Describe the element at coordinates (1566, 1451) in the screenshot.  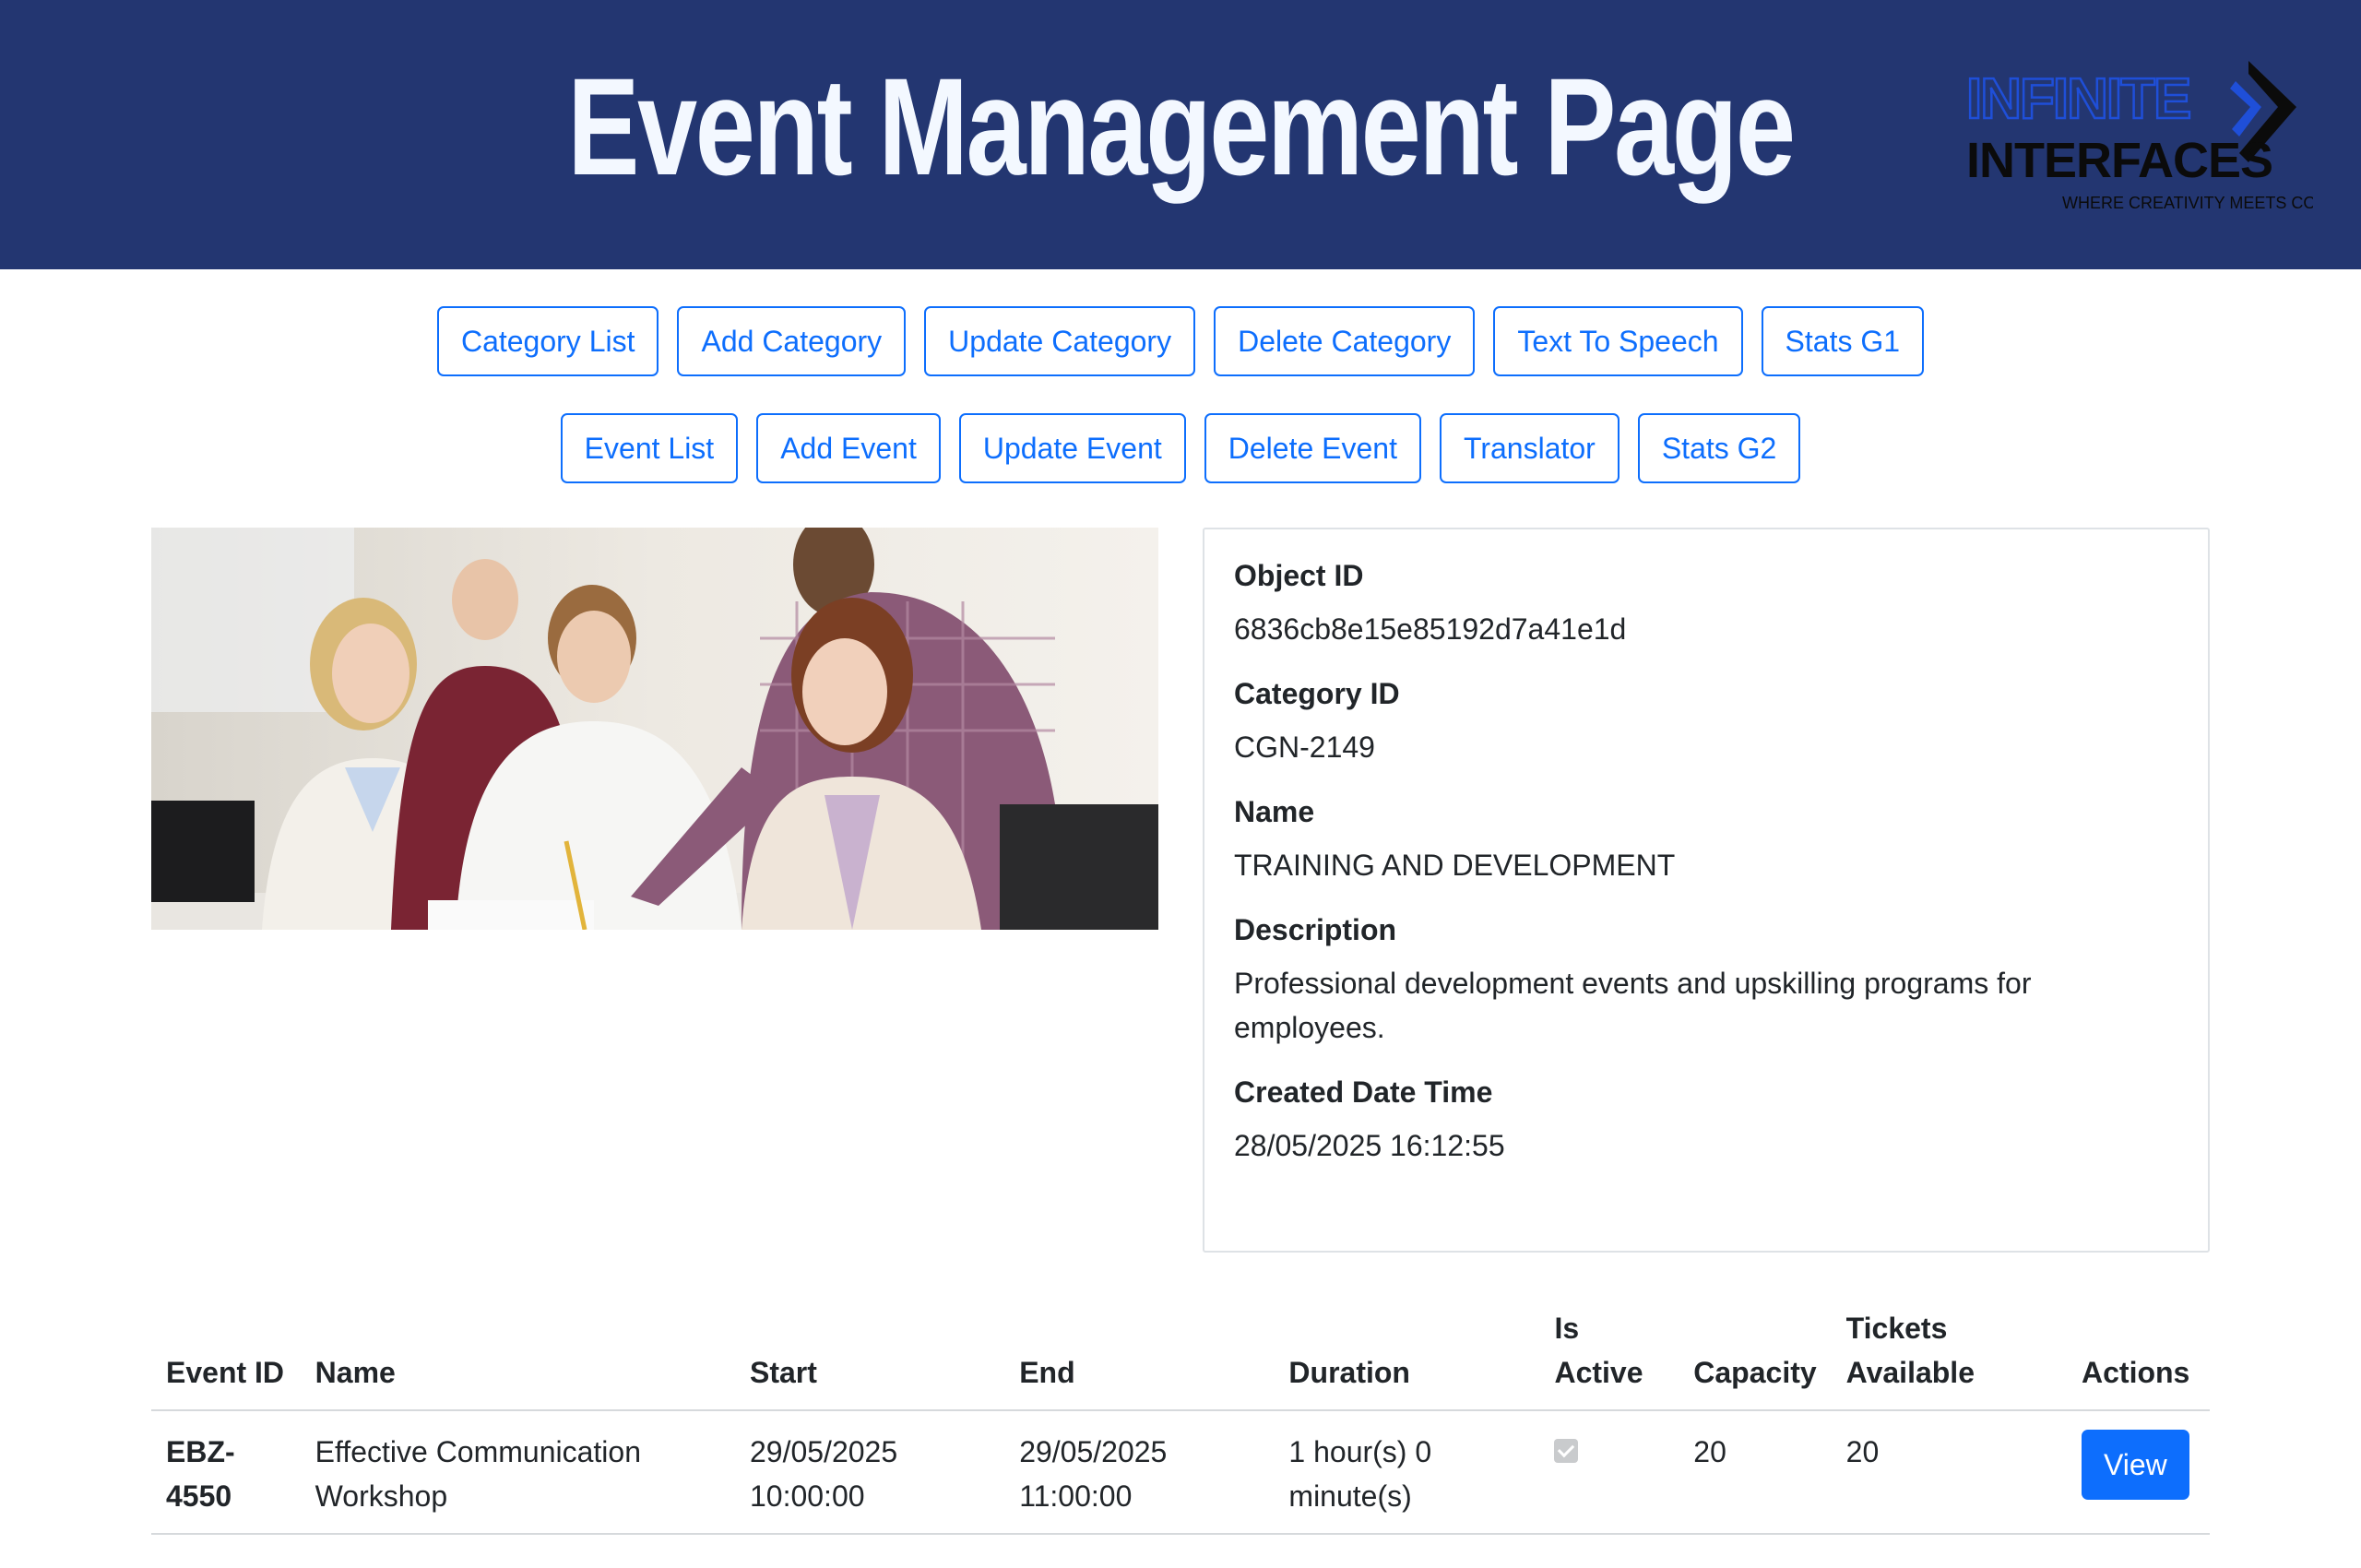
I see `is-active-checkbox` at that location.